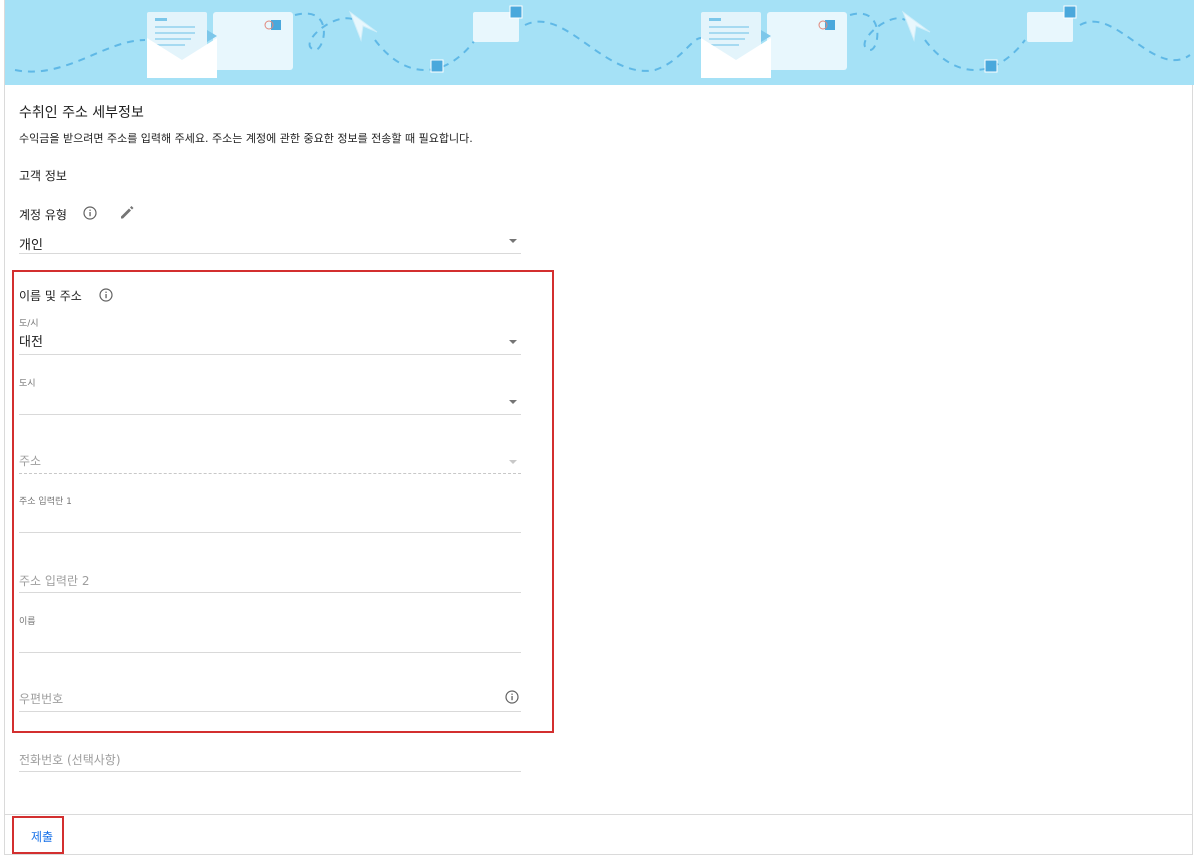 The image size is (1201, 861). Describe the element at coordinates (220, 45) in the screenshot. I see `envelope-group-left` at that location.